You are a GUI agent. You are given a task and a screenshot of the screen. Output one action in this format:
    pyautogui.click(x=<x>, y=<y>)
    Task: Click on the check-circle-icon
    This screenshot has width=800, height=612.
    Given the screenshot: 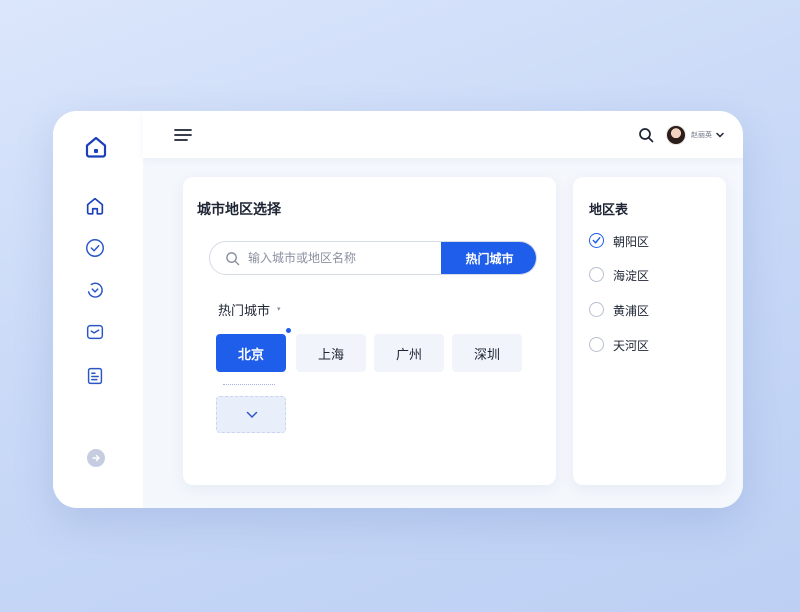 What is the action you would take?
    pyautogui.click(x=97, y=248)
    